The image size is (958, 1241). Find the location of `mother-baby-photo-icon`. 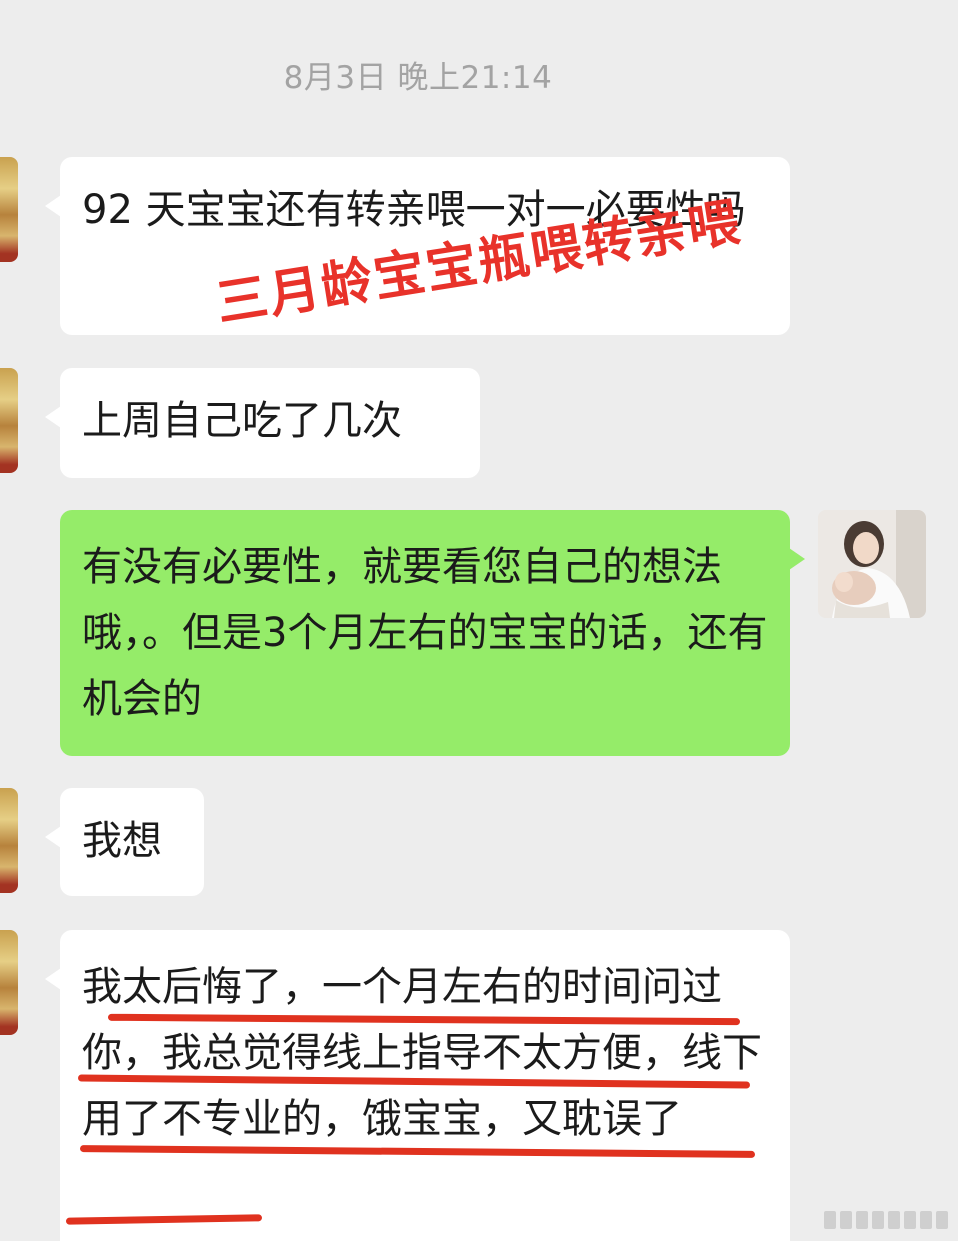

mother-baby-photo-icon is located at coordinates (872, 564).